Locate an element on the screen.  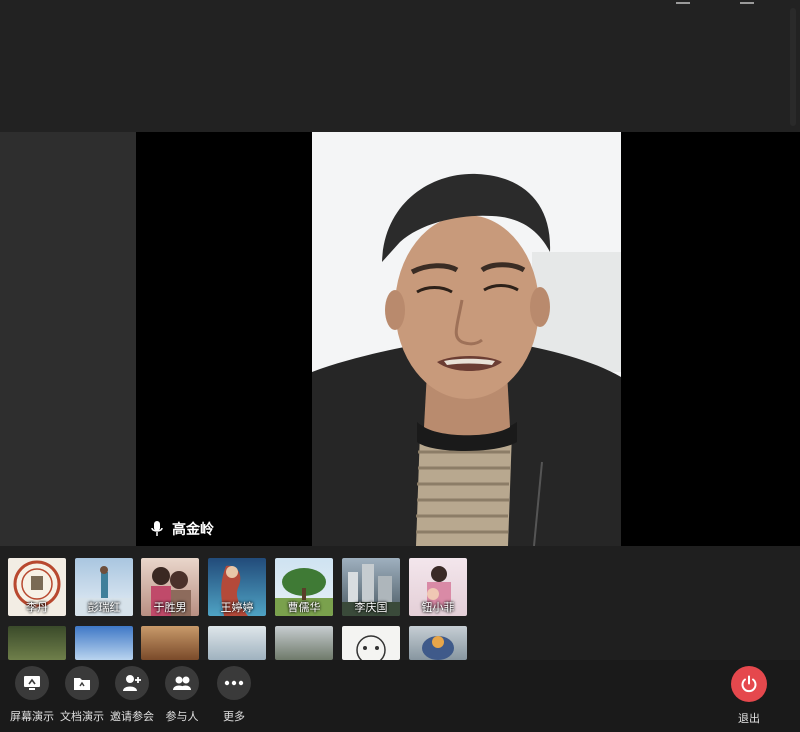
participant-tile: 李丹 is located at coordinates (37, 587).